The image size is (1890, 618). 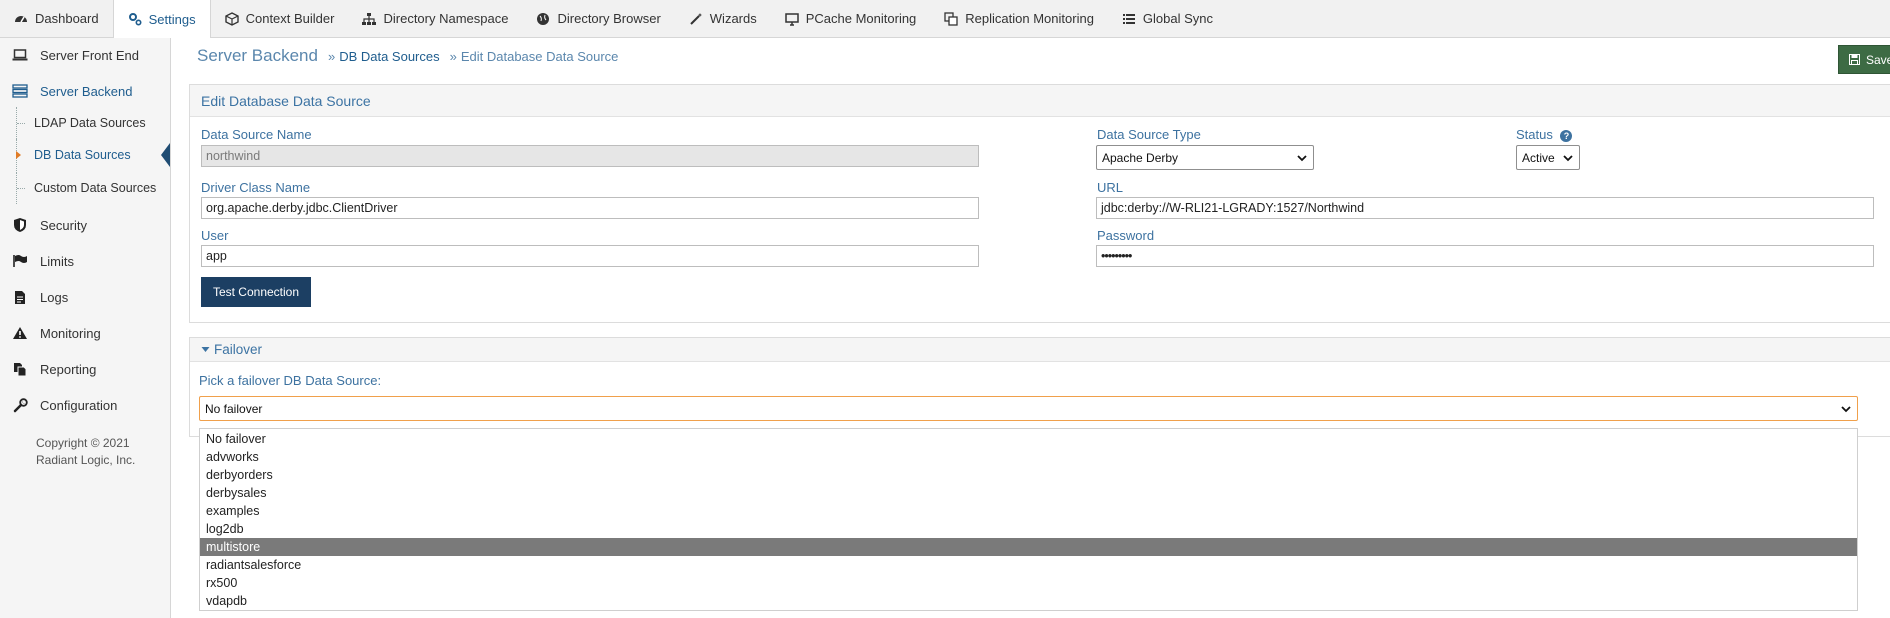 What do you see at coordinates (1040, 350) in the screenshot?
I see `failover-panel-header: Failover` at bounding box center [1040, 350].